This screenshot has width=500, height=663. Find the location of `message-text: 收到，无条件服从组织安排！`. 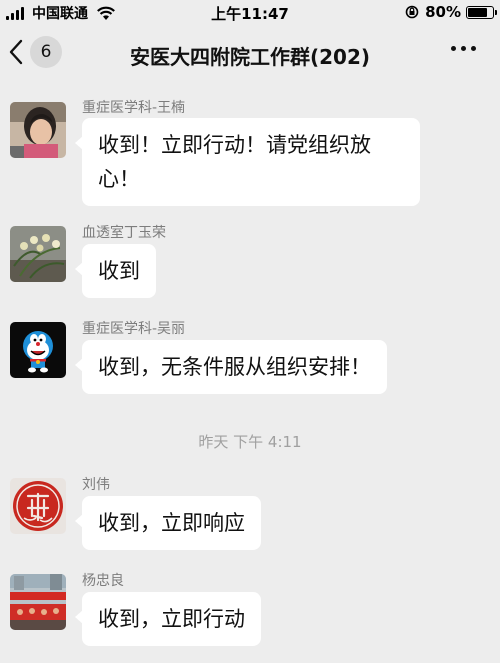

message-text: 收到，无条件服从组织安排！ is located at coordinates (234, 367).